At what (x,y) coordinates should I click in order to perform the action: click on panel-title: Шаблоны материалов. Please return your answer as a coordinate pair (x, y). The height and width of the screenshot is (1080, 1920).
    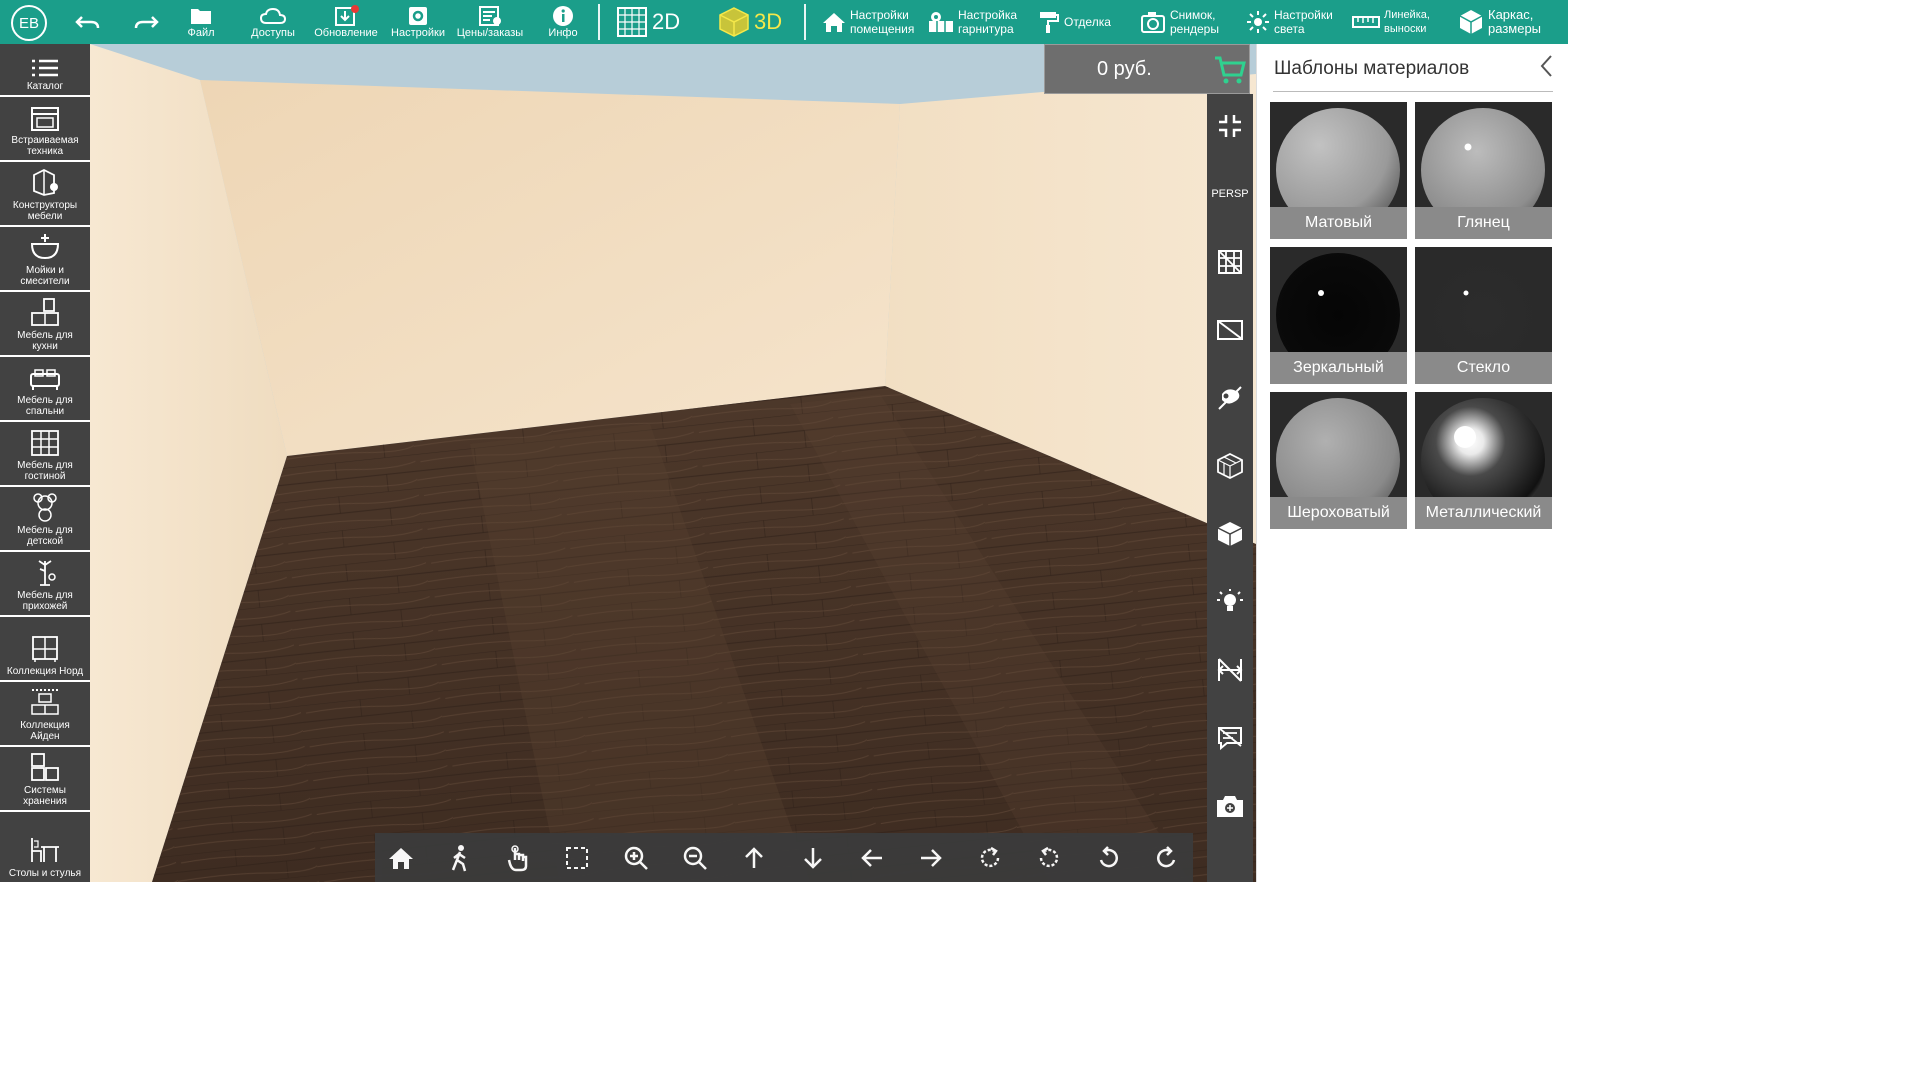
    Looking at the image, I should click on (1372, 68).